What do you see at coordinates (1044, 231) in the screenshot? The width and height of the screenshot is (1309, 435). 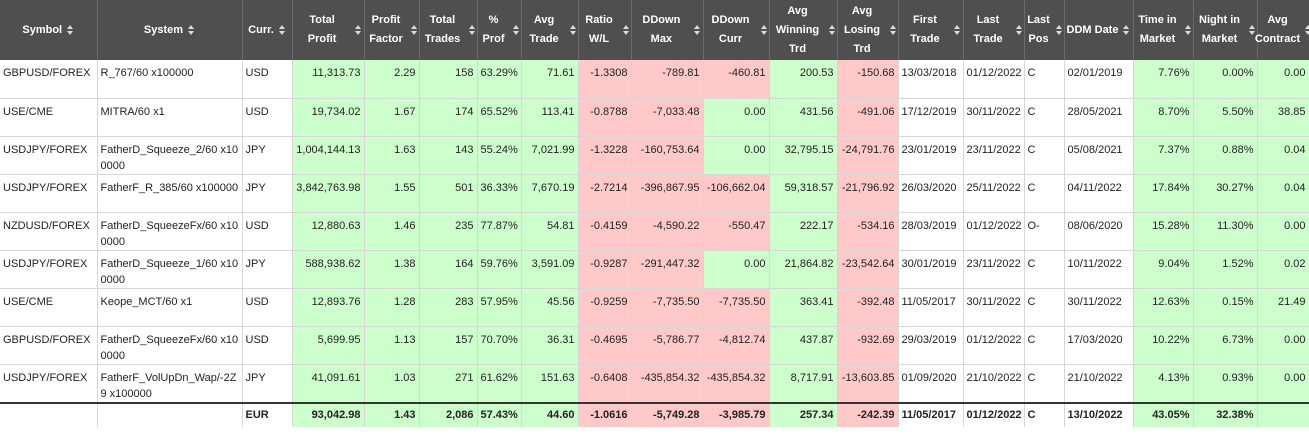 I see `cell-last-pos: O-` at bounding box center [1044, 231].